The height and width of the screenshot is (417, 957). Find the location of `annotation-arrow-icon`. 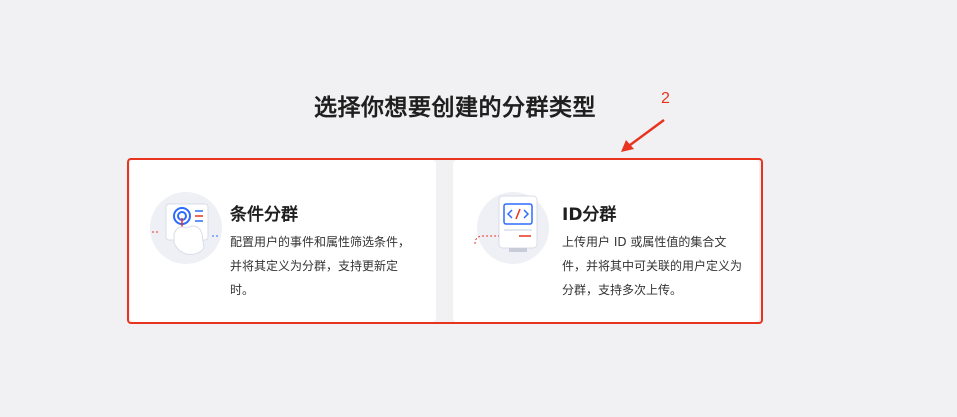

annotation-arrow-icon is located at coordinates (643, 135).